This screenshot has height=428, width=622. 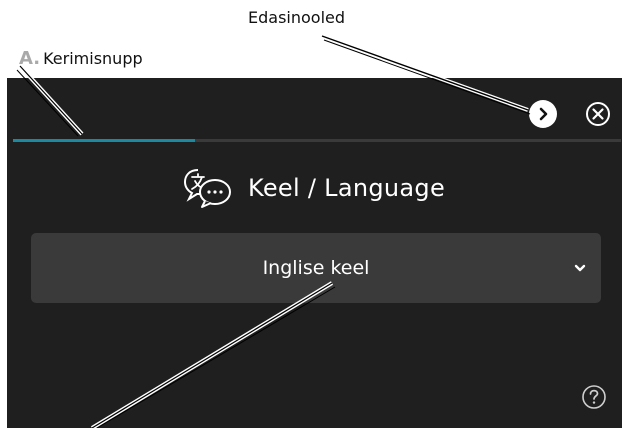 I want to click on page-title: Keel / Language, so click(x=346, y=188).